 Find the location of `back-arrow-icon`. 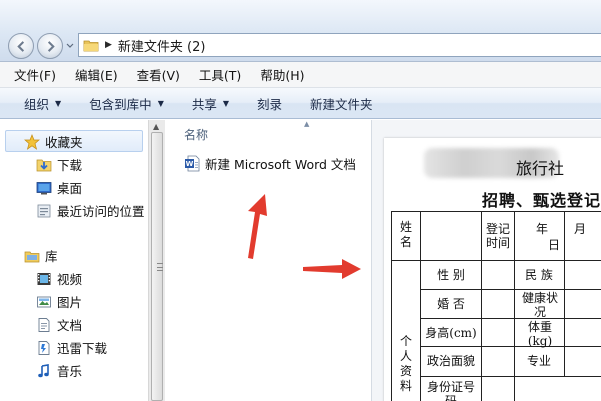

back-arrow-icon is located at coordinates (20, 46).